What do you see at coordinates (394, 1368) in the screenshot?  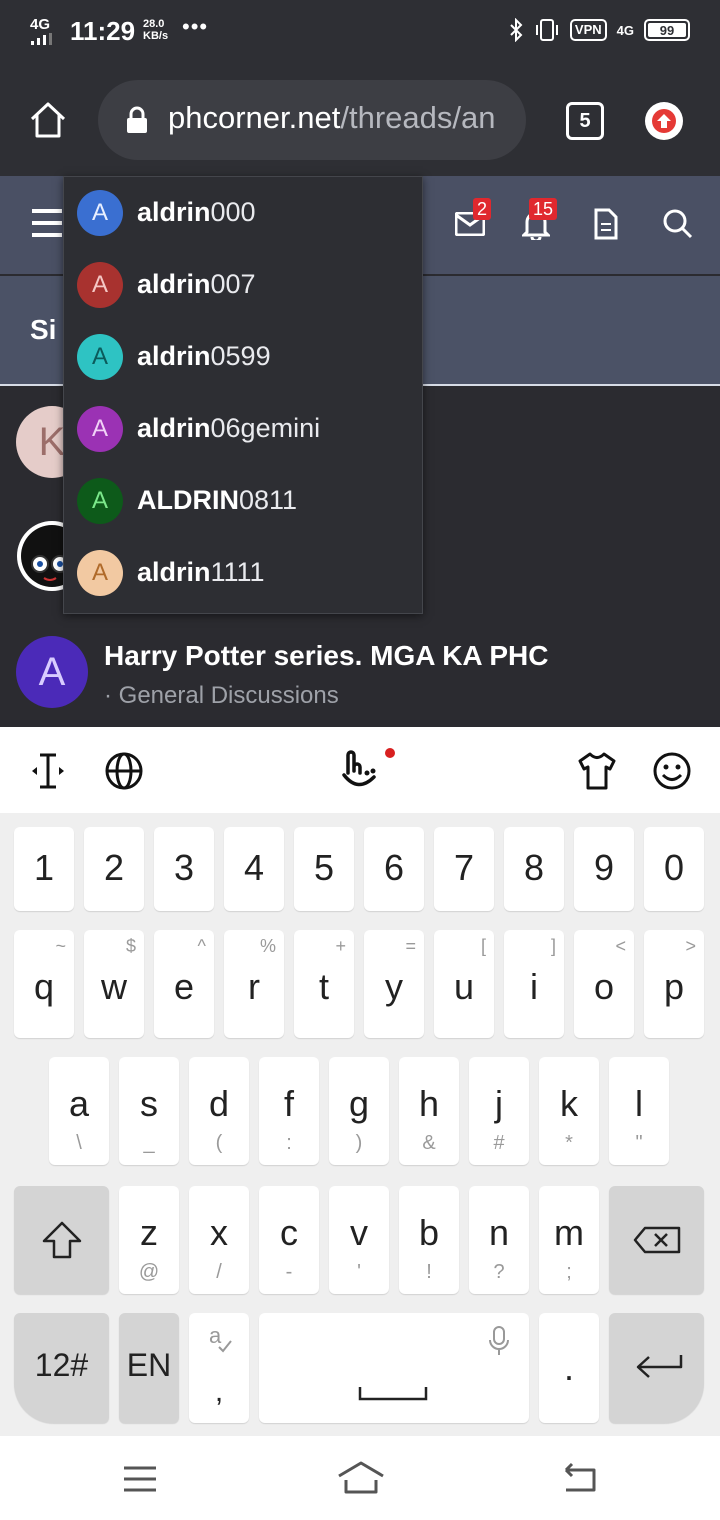 I see `space-key` at bounding box center [394, 1368].